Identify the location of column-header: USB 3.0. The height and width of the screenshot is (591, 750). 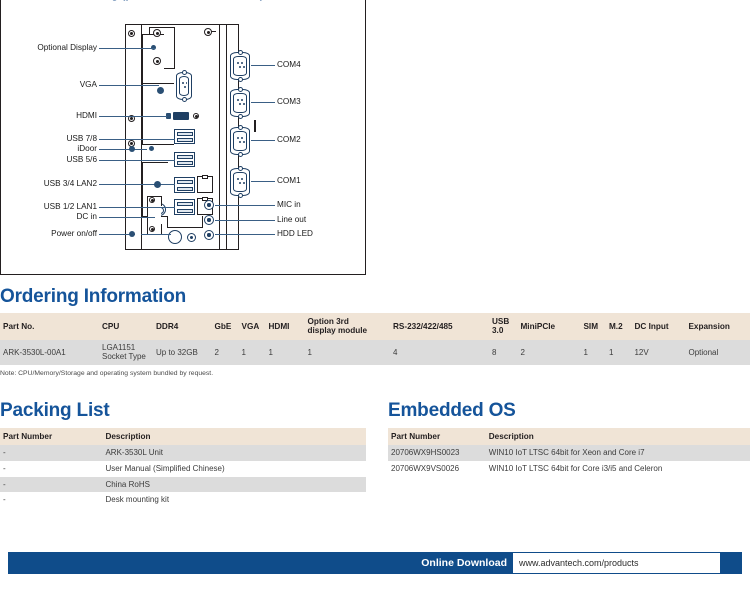
(503, 326).